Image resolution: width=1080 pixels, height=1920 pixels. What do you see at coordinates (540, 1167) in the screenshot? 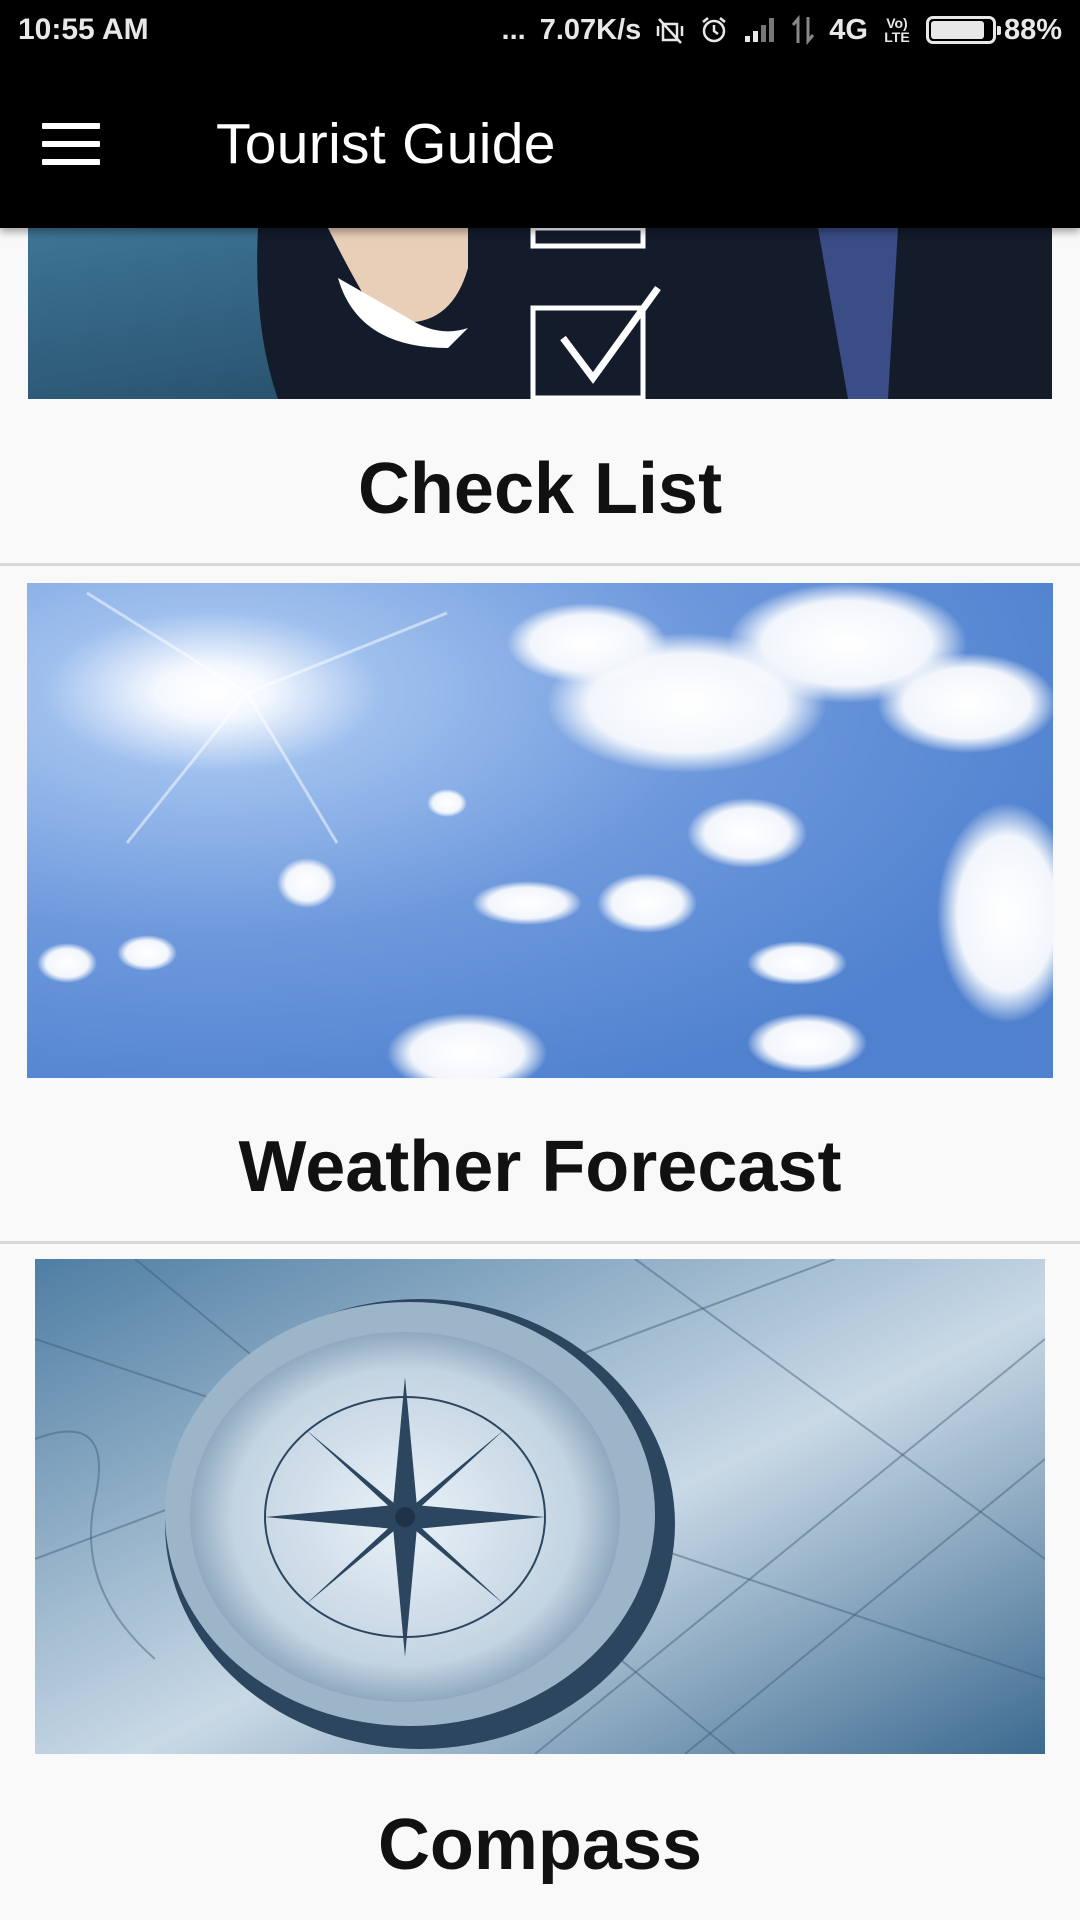
I see `item-label: Weather Forecast` at bounding box center [540, 1167].